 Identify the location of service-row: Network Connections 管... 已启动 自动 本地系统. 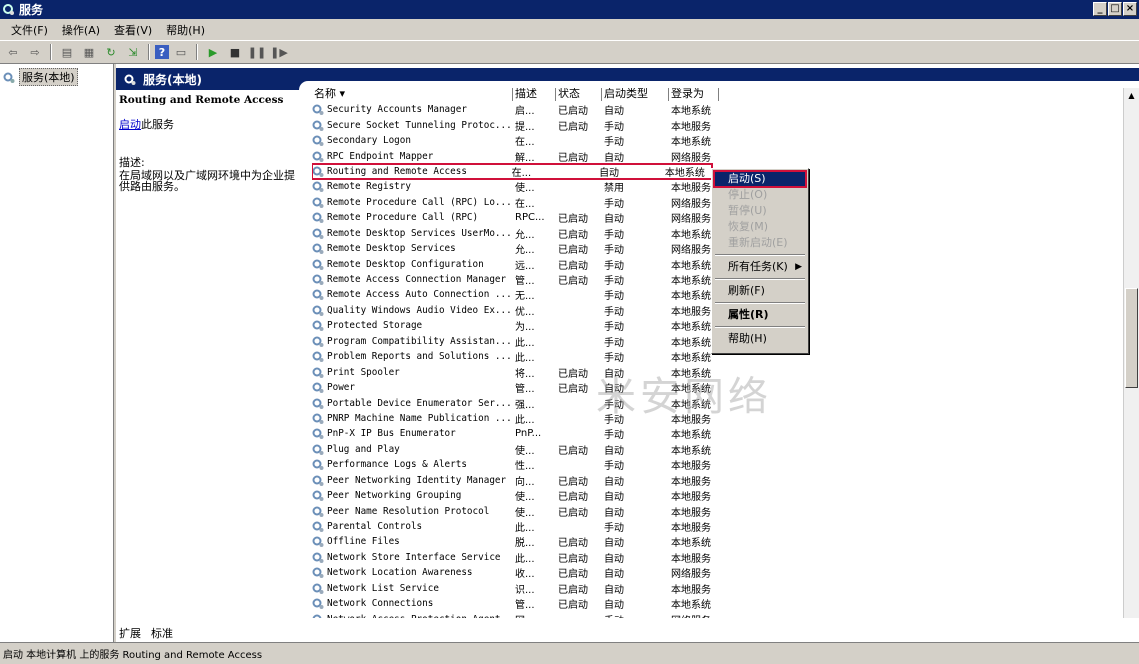
(725, 603).